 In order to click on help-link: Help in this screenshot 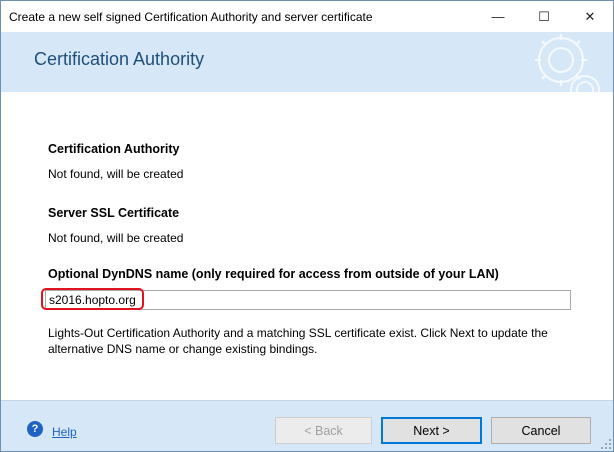, I will do `click(64, 432)`.